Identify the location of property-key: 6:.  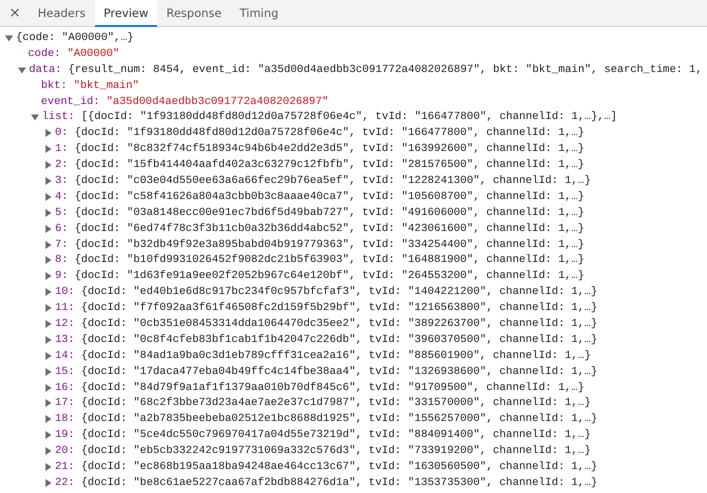
(61, 228).